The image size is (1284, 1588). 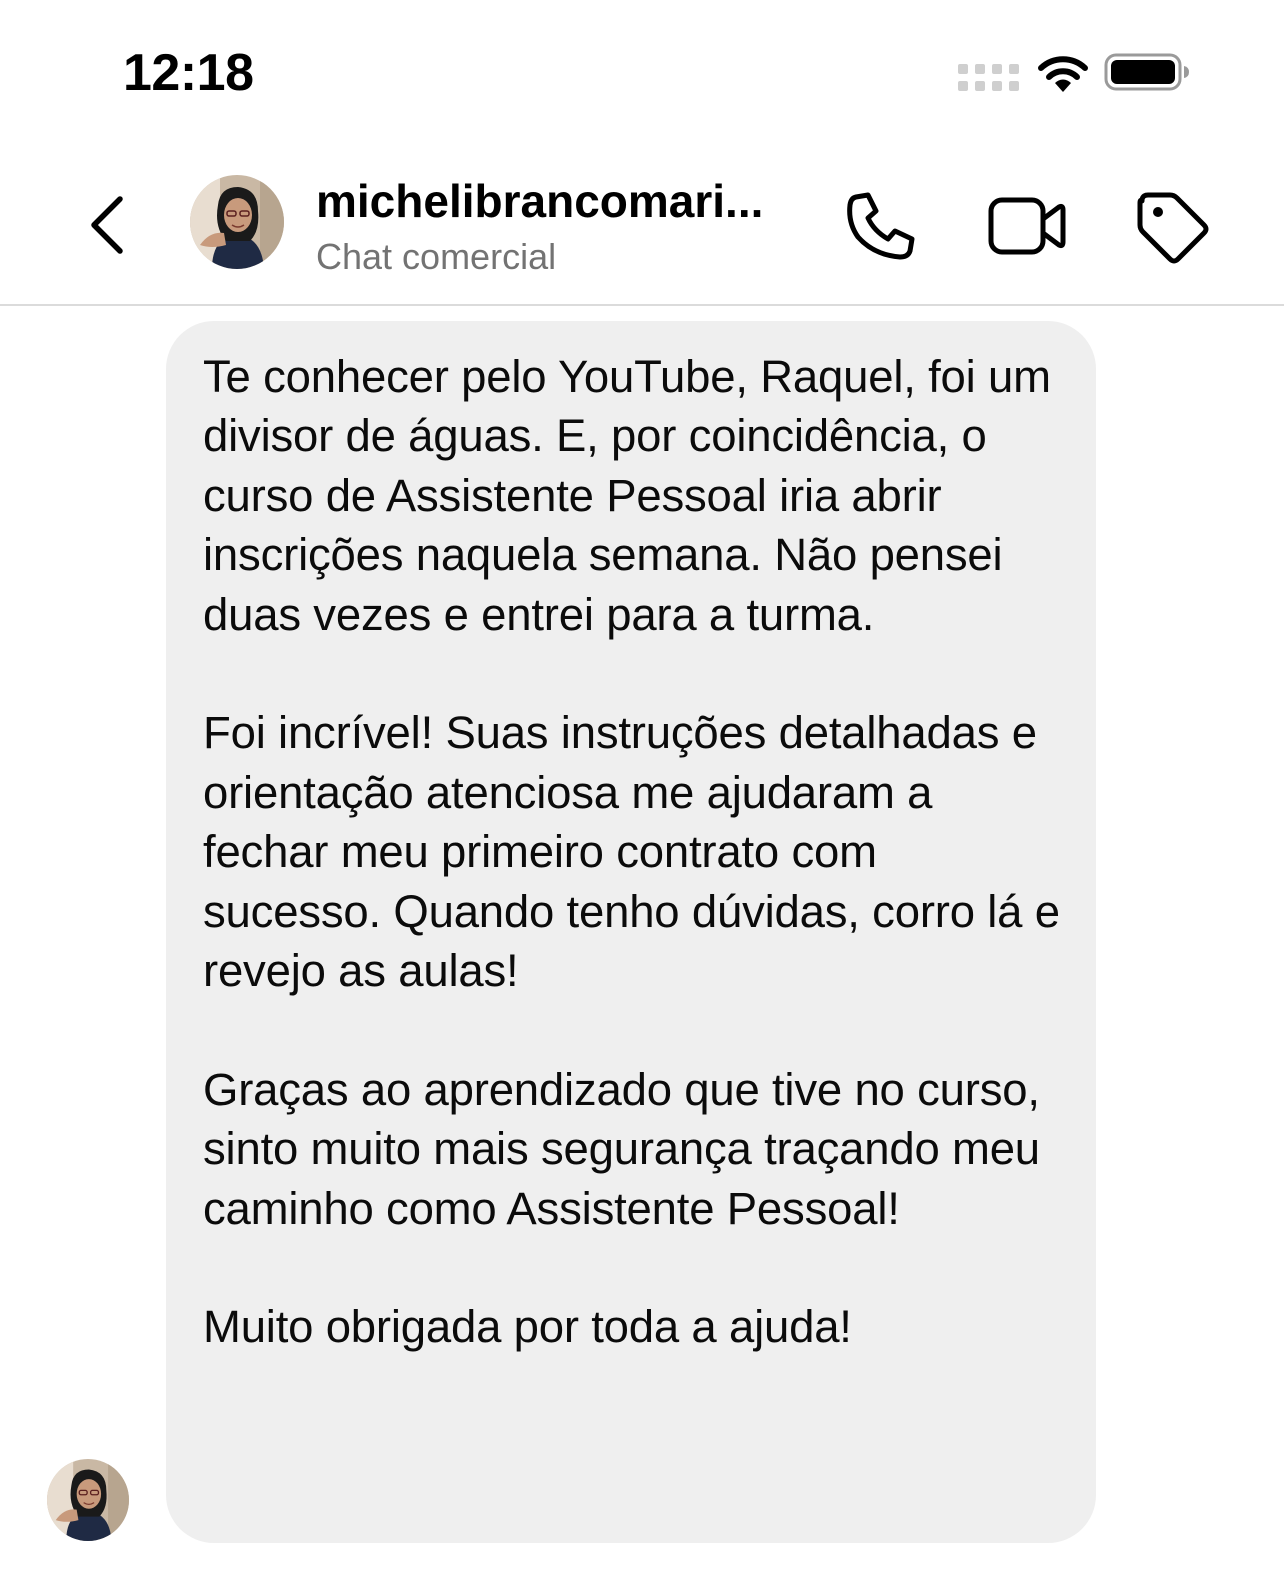 I want to click on signal-dots-icon, so click(x=988, y=77).